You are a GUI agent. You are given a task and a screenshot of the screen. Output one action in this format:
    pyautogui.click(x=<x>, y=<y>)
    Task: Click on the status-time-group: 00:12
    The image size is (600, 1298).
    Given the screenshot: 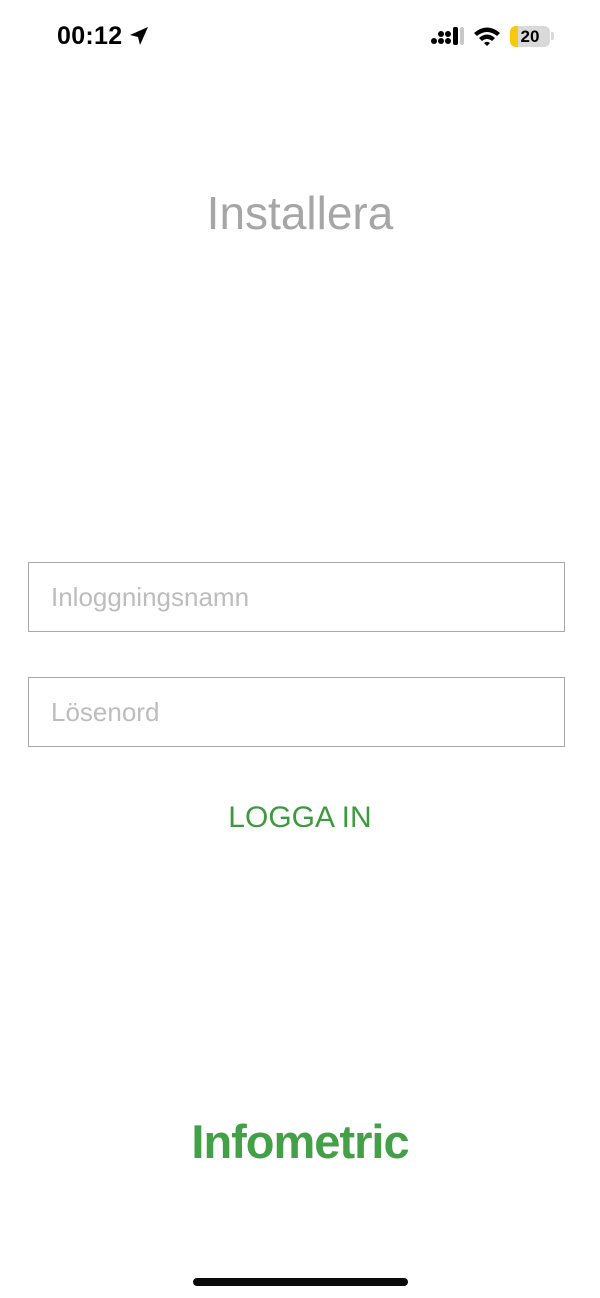 What is the action you would take?
    pyautogui.click(x=103, y=36)
    